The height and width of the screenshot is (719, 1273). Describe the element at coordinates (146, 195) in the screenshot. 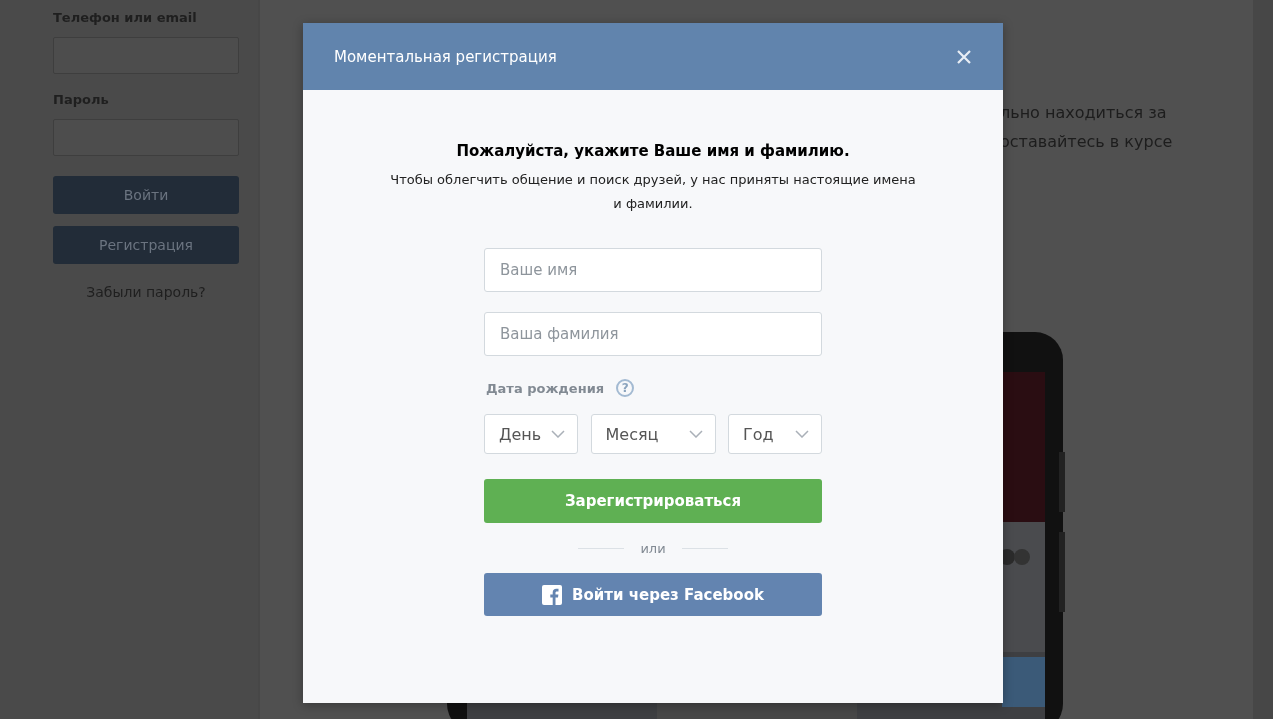

I see `login-button: Войти` at that location.